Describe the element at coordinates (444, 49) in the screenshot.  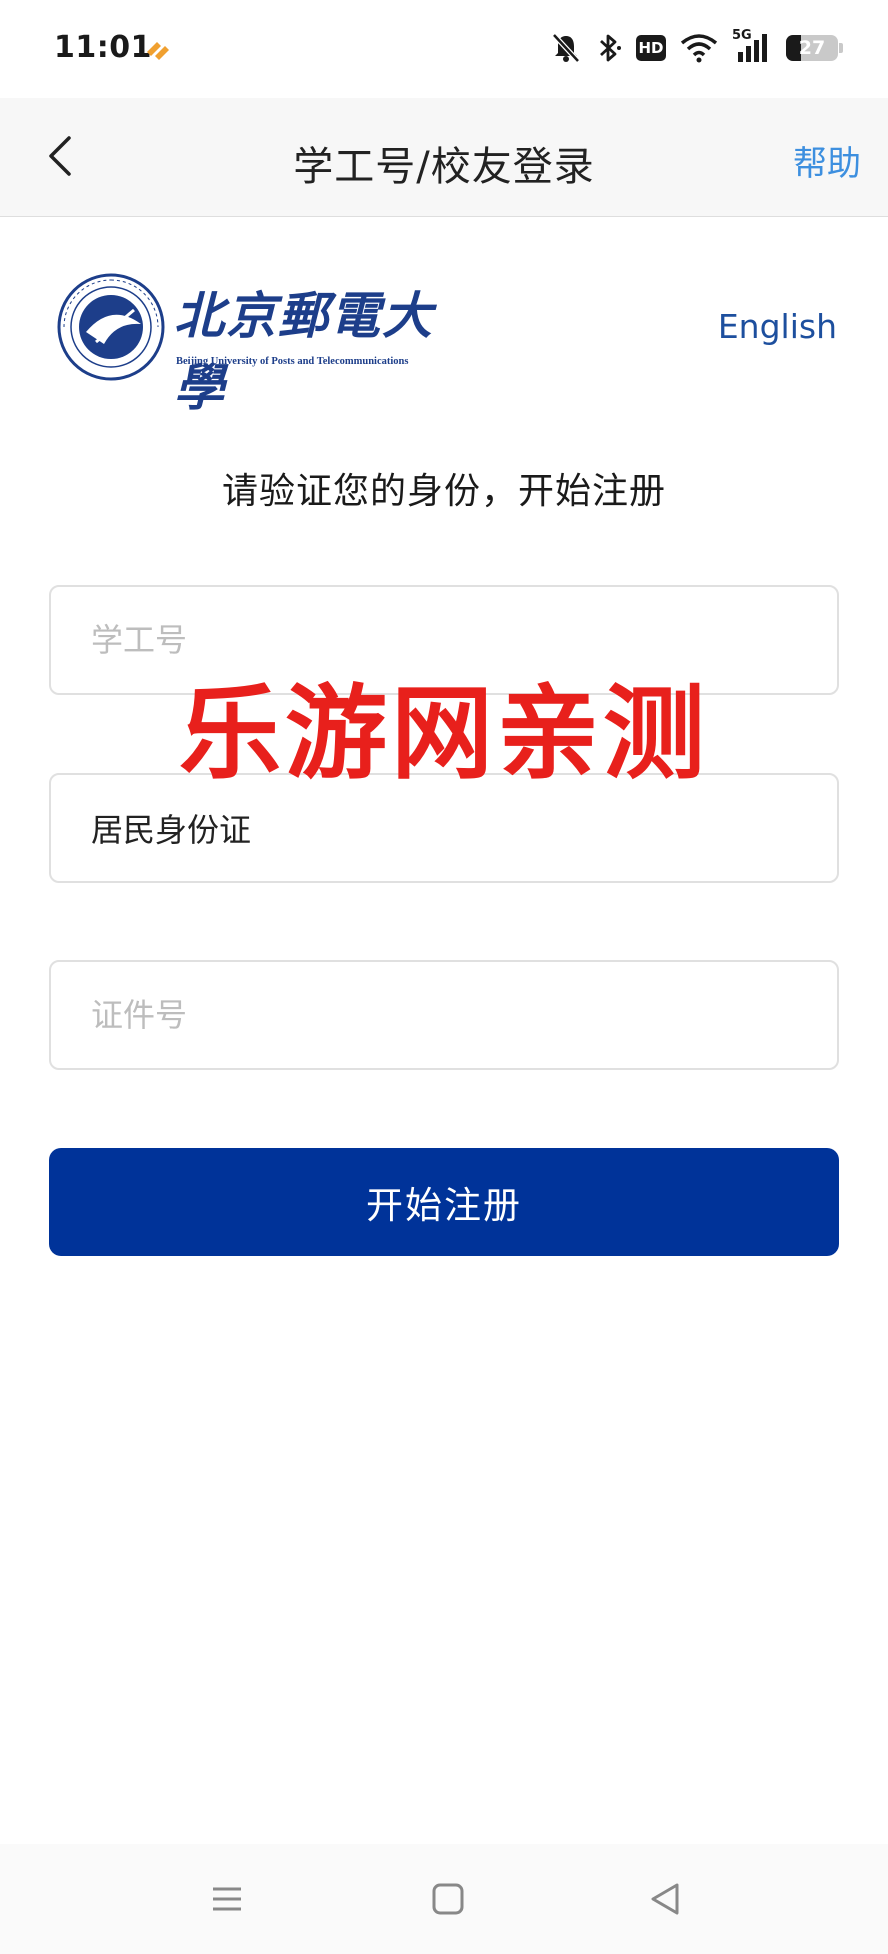
I see `status-bar: 11:01 HD 5G 27` at that location.